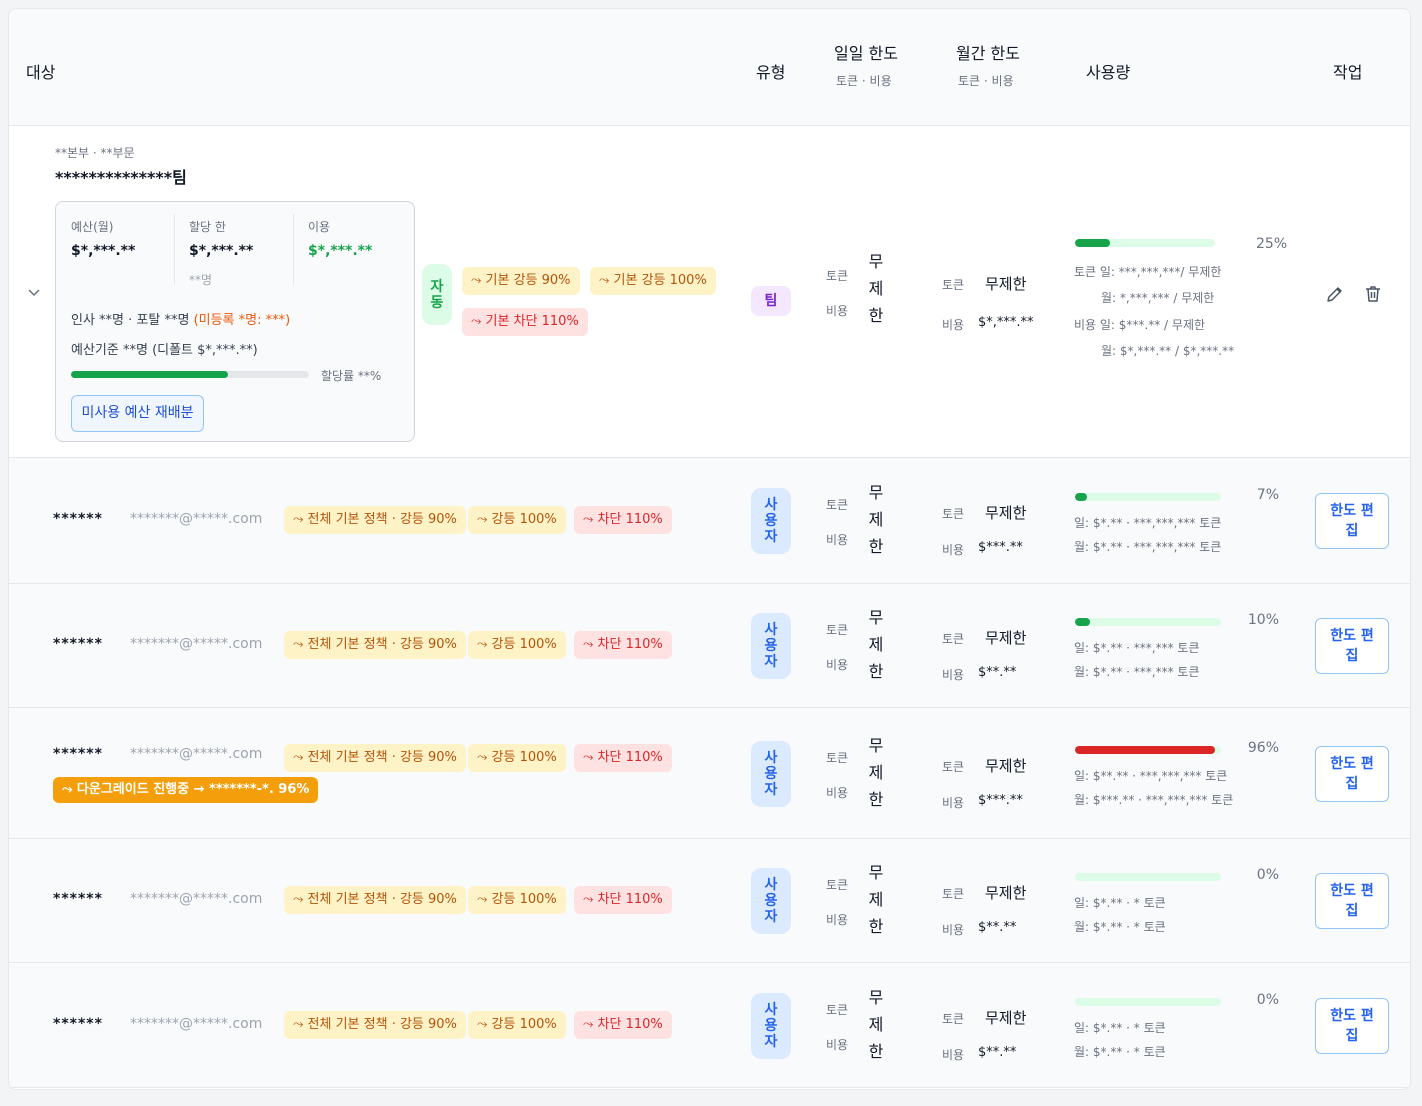 This screenshot has width=1422, height=1106. What do you see at coordinates (95, 153) in the screenshot?
I see `org-path: **본부 · **부문` at bounding box center [95, 153].